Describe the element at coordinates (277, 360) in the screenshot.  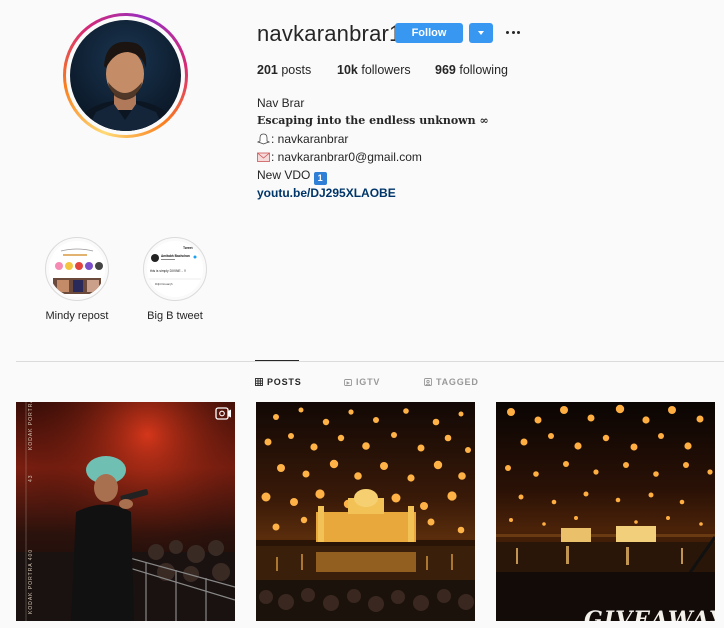
I see `active-tab-indicator` at that location.